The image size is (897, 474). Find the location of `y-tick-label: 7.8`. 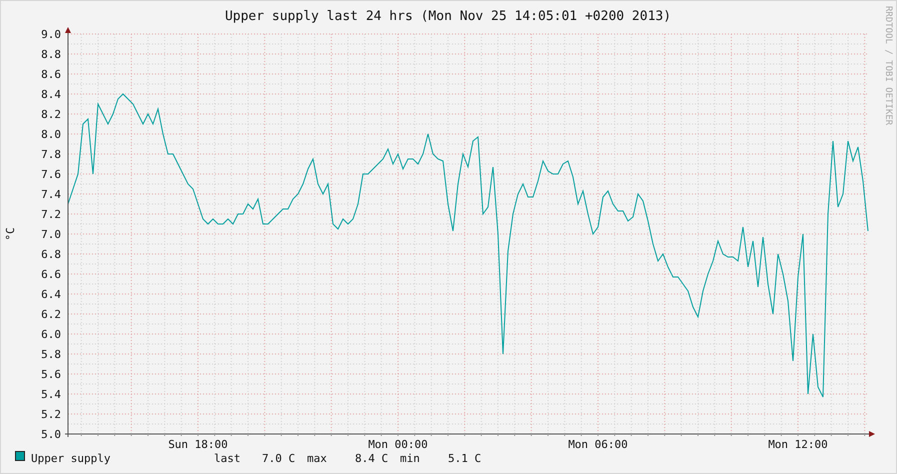

y-tick-label: 7.8 is located at coordinates (51, 154).